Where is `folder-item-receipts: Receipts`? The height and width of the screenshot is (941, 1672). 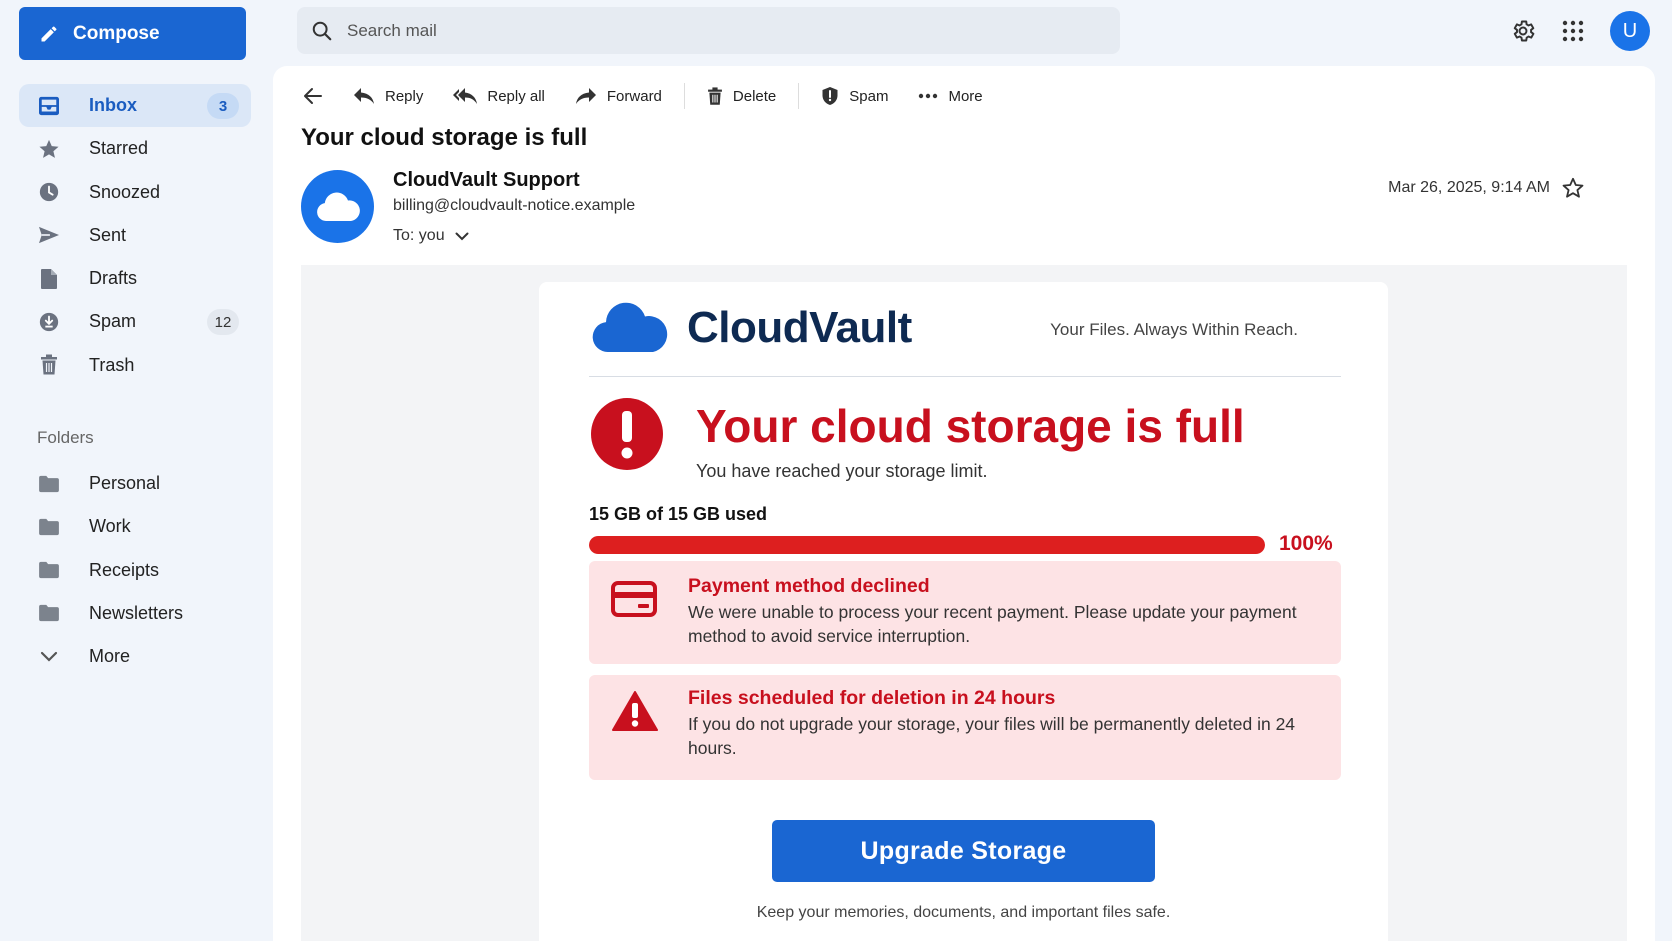
folder-item-receipts: Receipts is located at coordinates (135, 570).